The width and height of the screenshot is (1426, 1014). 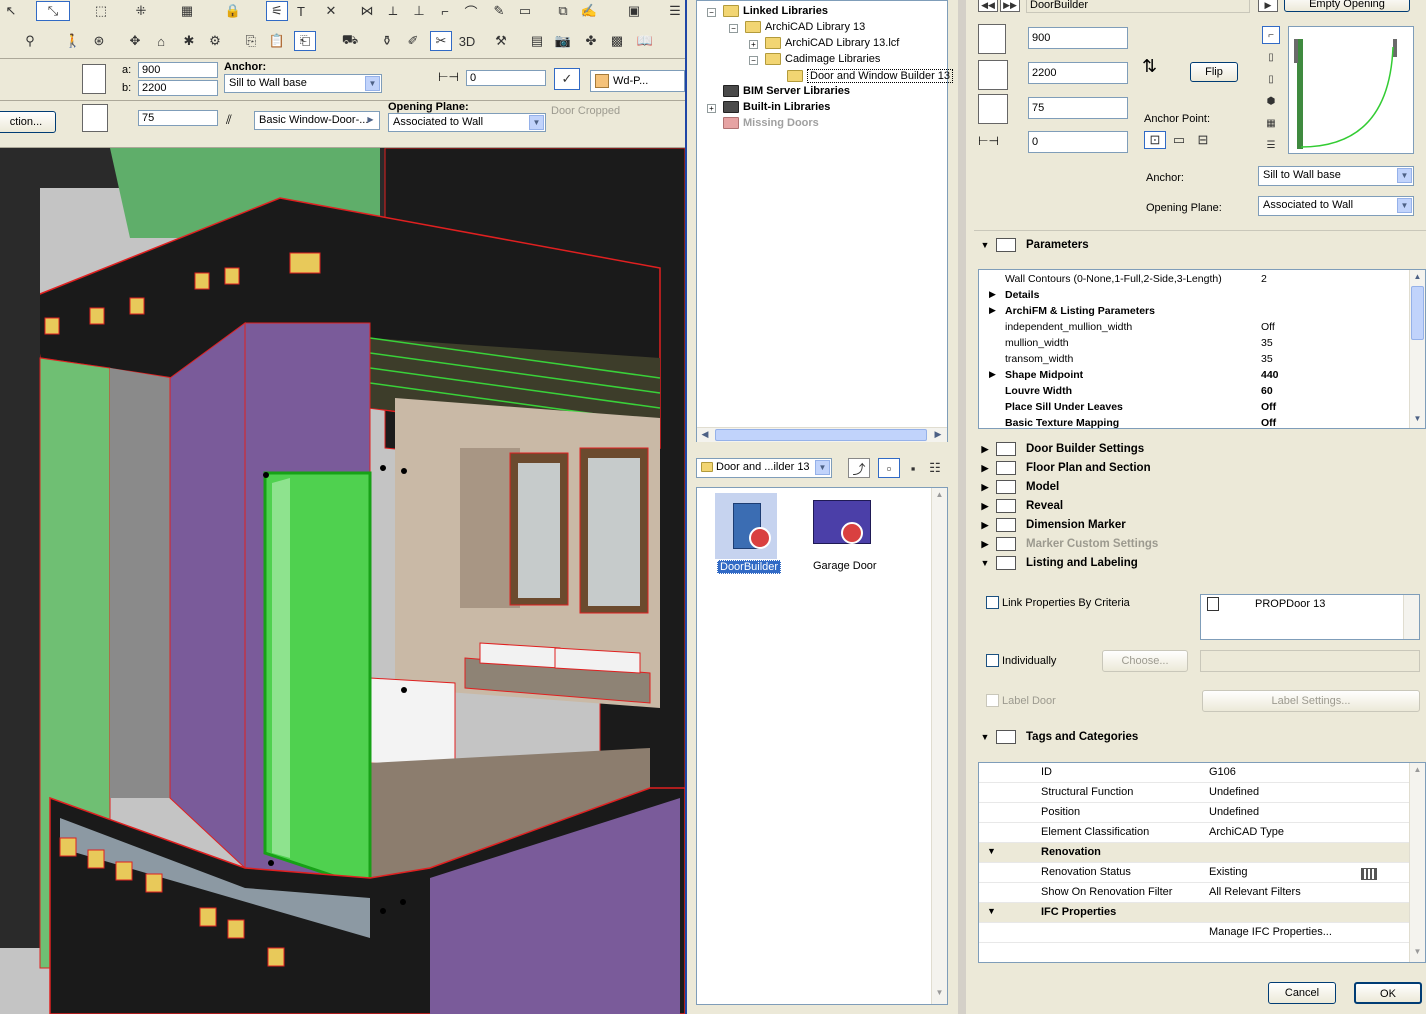 What do you see at coordinates (141, 11) in the screenshot?
I see `snap-grid-icon: ⁜` at bounding box center [141, 11].